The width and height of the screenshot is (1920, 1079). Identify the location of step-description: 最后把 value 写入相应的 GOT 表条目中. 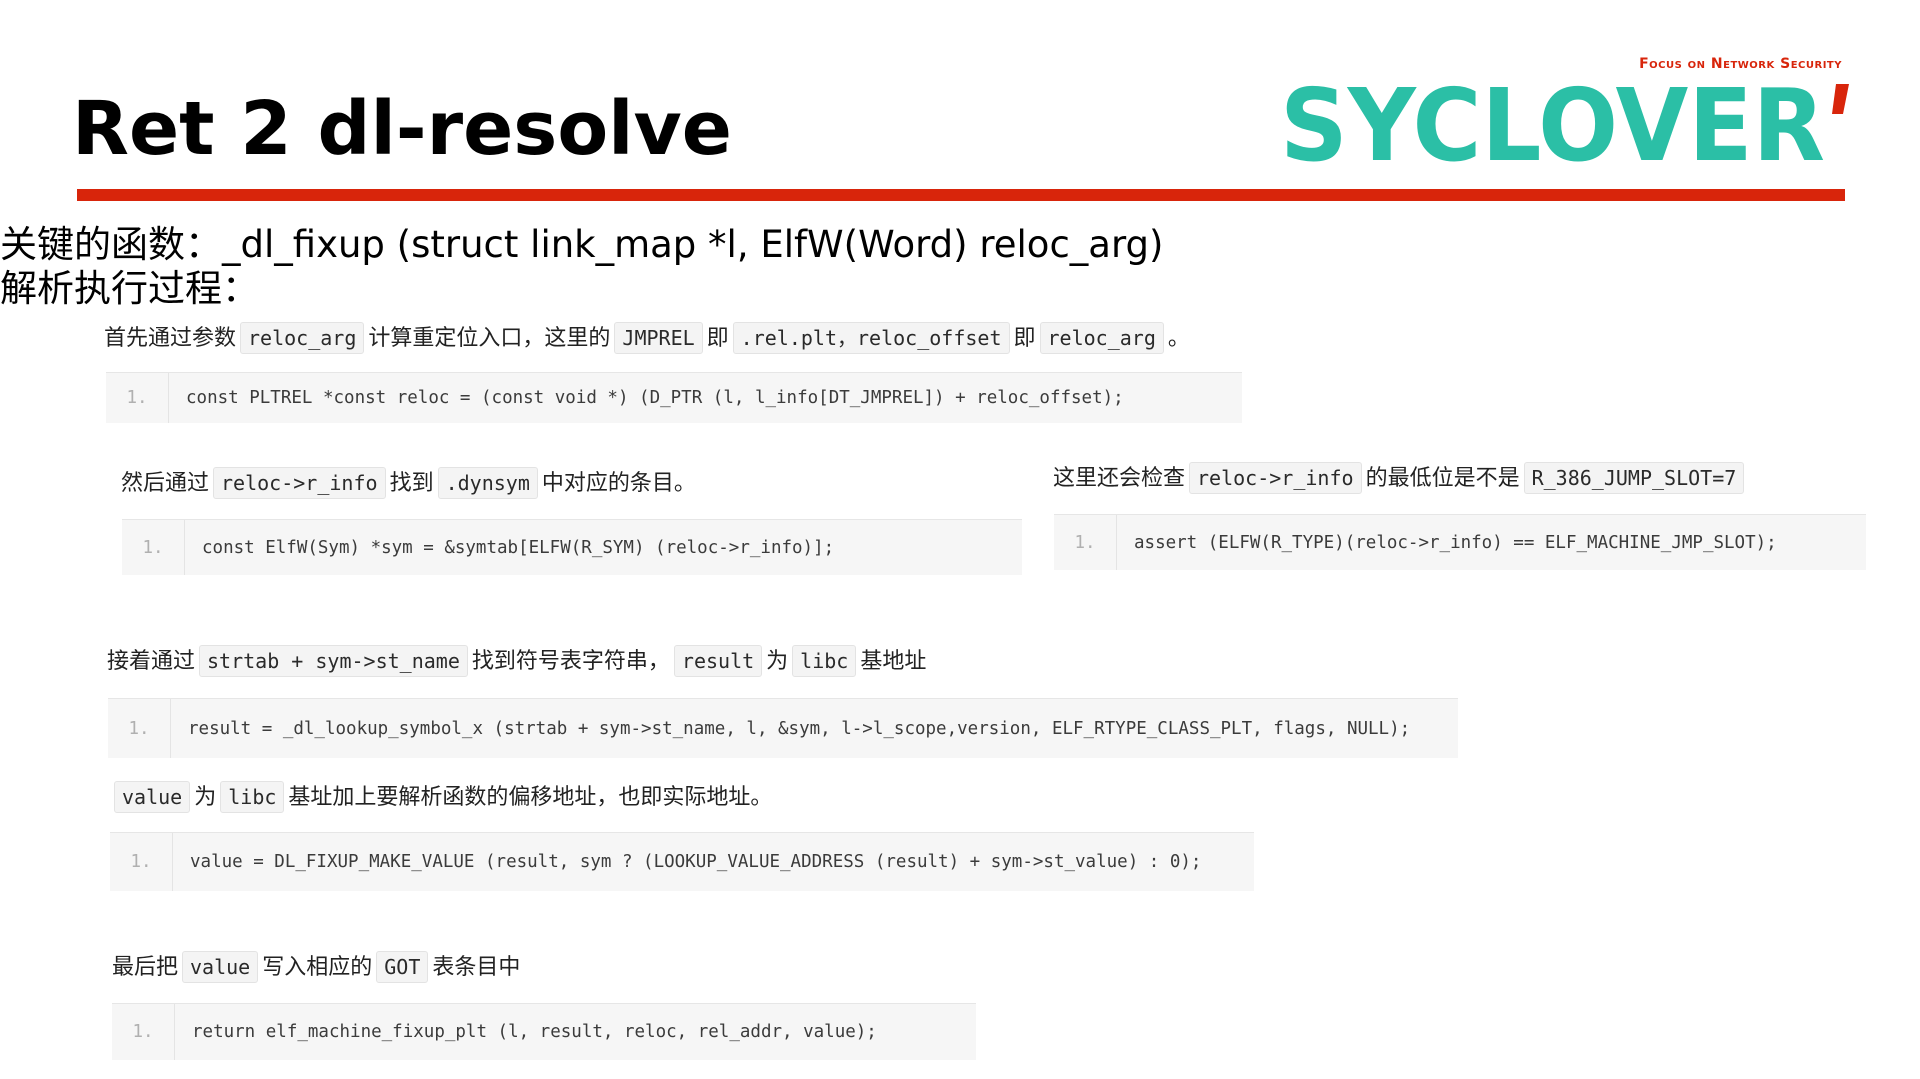
(316, 968).